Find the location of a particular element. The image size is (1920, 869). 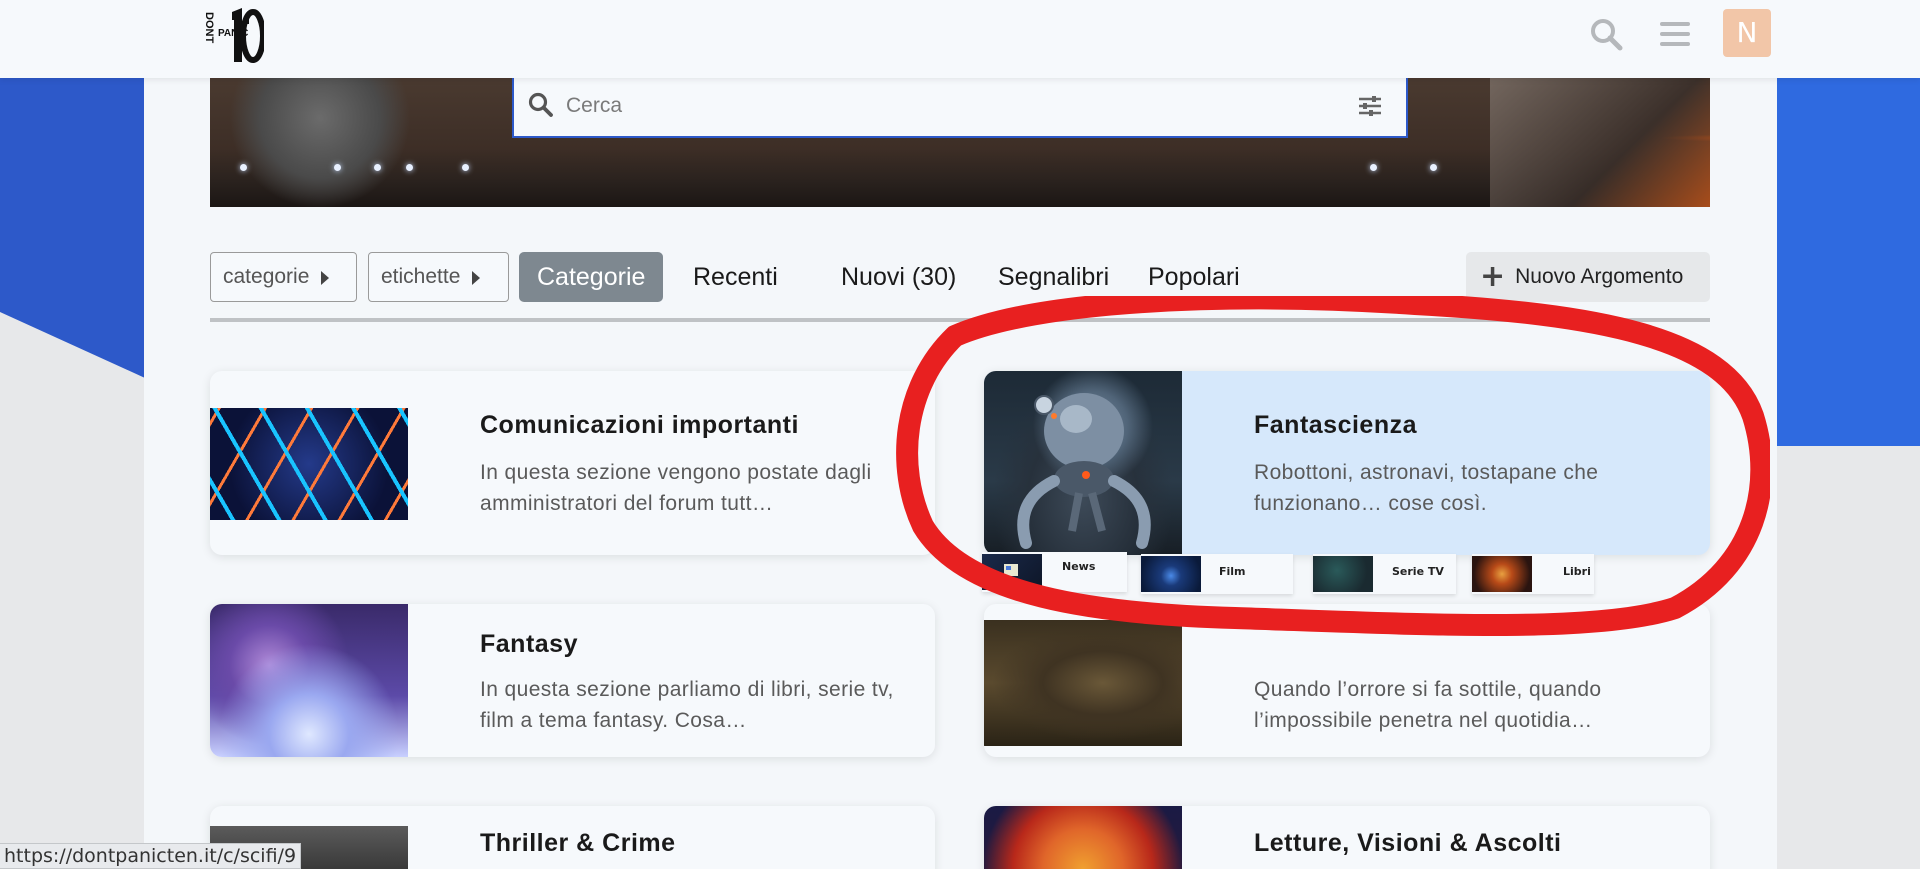

category-title: Letture, Visioni & Ascolti is located at coordinates (1408, 843).